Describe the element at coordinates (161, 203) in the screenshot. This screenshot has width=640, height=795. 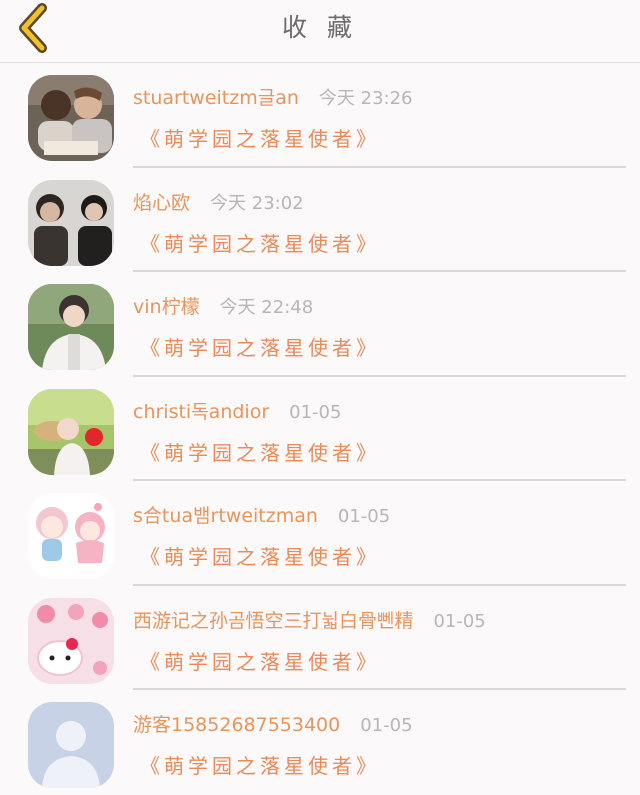
I see `username: 焰心欧` at that location.